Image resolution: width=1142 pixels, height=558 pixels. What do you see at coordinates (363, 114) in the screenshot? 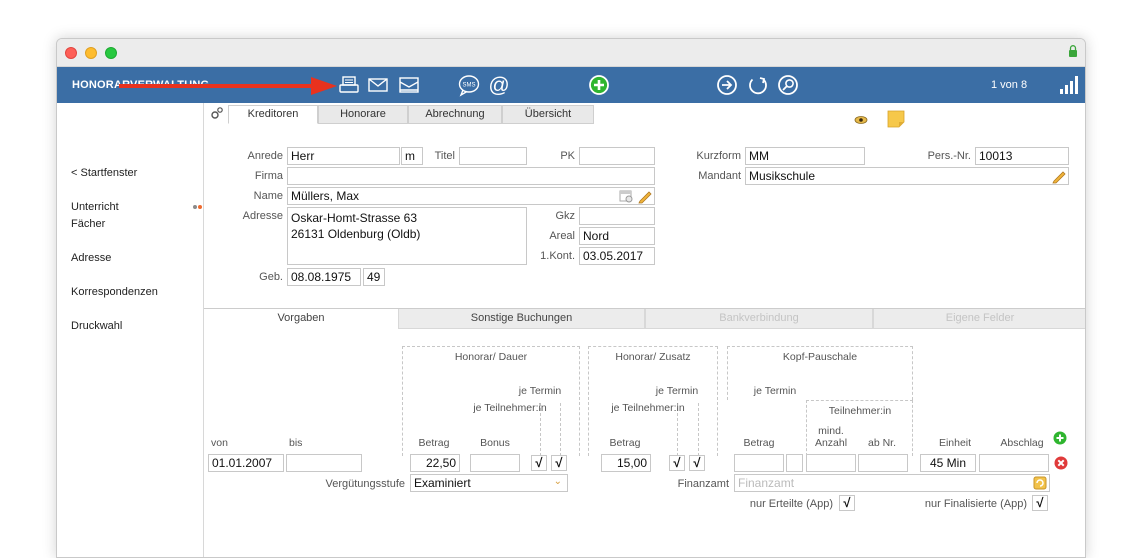
I see `tab-honorare: Honorare` at bounding box center [363, 114].